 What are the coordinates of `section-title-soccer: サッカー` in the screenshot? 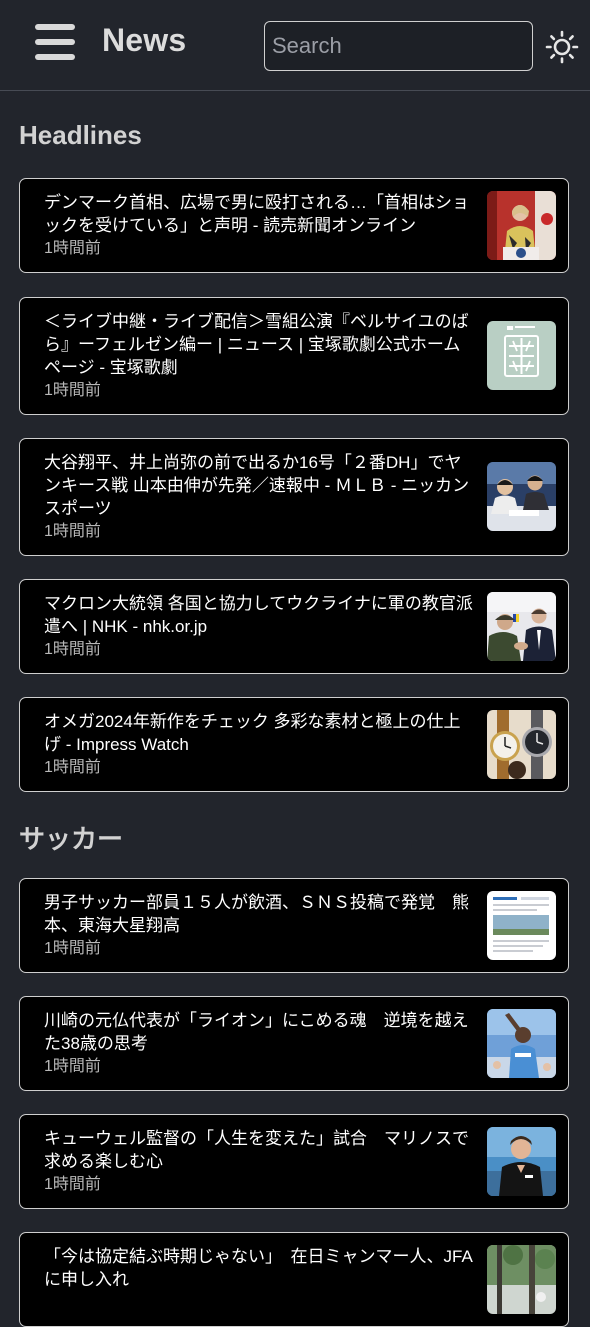 It's located at (71, 839).